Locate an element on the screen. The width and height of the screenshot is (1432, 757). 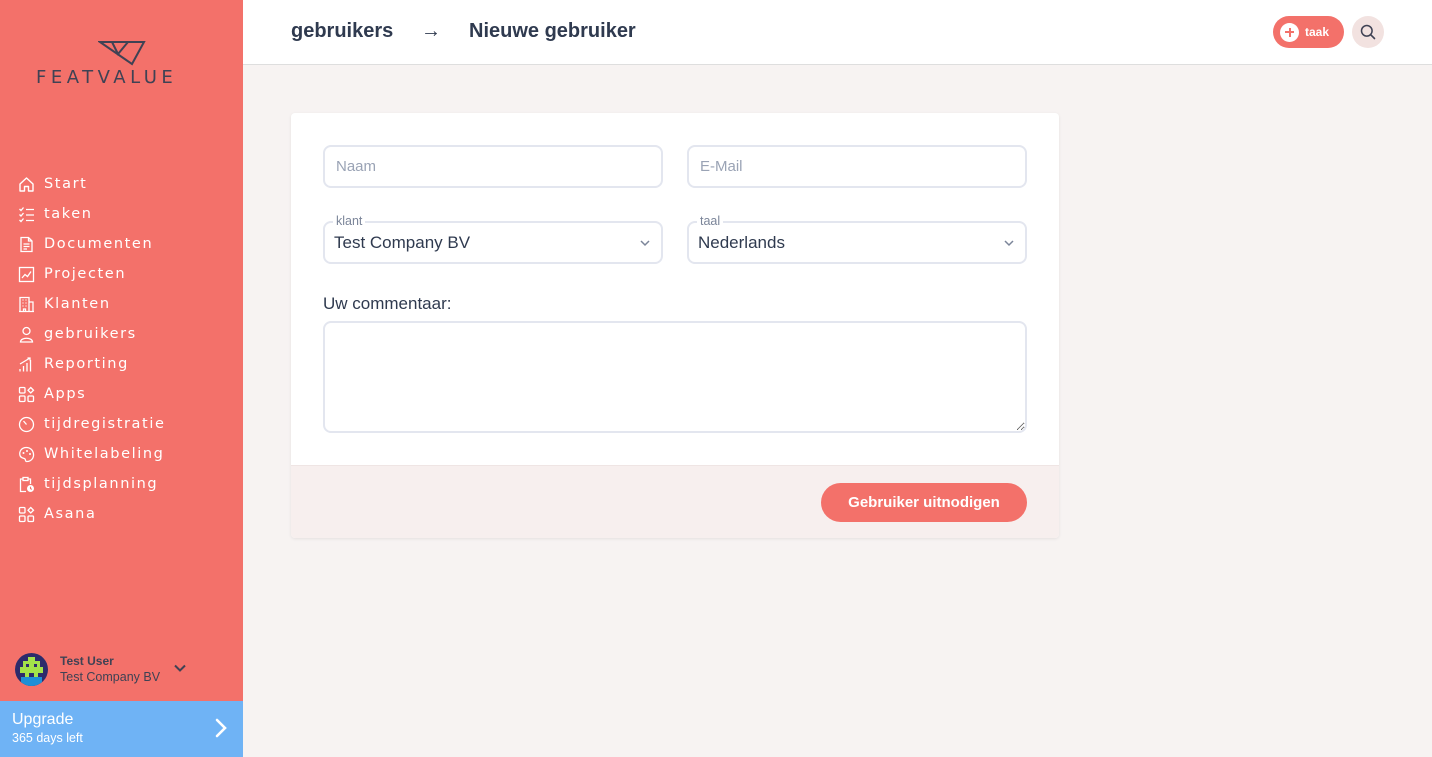
search-icon is located at coordinates (1368, 32).